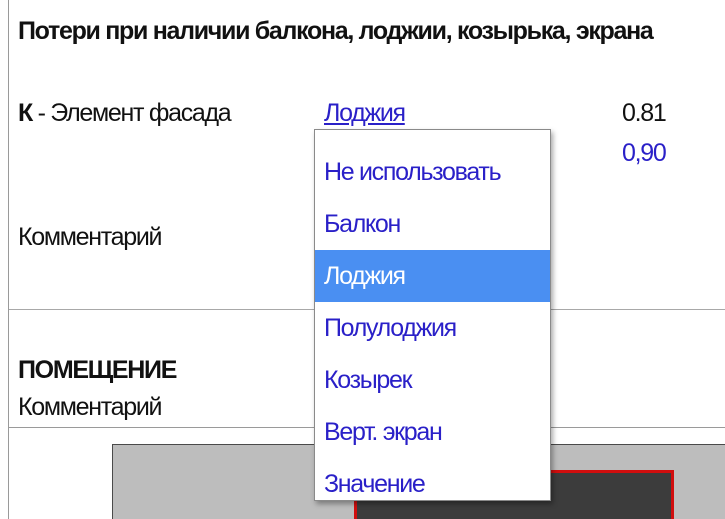 The image size is (725, 519). Describe the element at coordinates (90, 237) in the screenshot. I see `comment-label: Комментарий` at that location.